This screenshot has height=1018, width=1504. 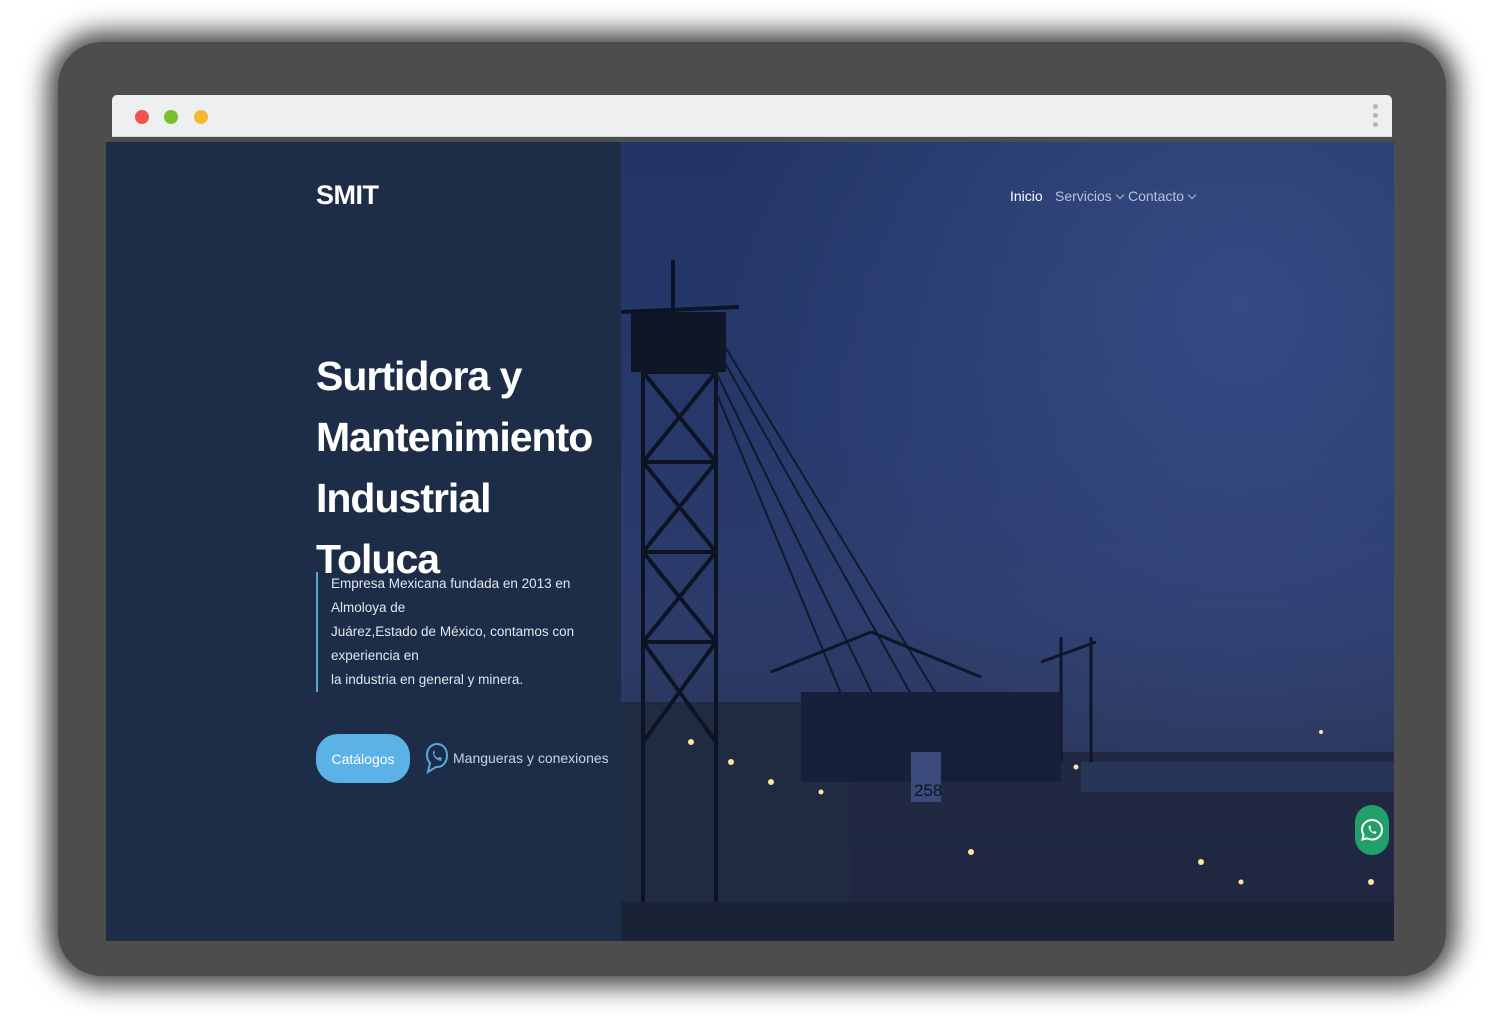 I want to click on nav-item-servicios: Servicios, so click(x=1090, y=196).